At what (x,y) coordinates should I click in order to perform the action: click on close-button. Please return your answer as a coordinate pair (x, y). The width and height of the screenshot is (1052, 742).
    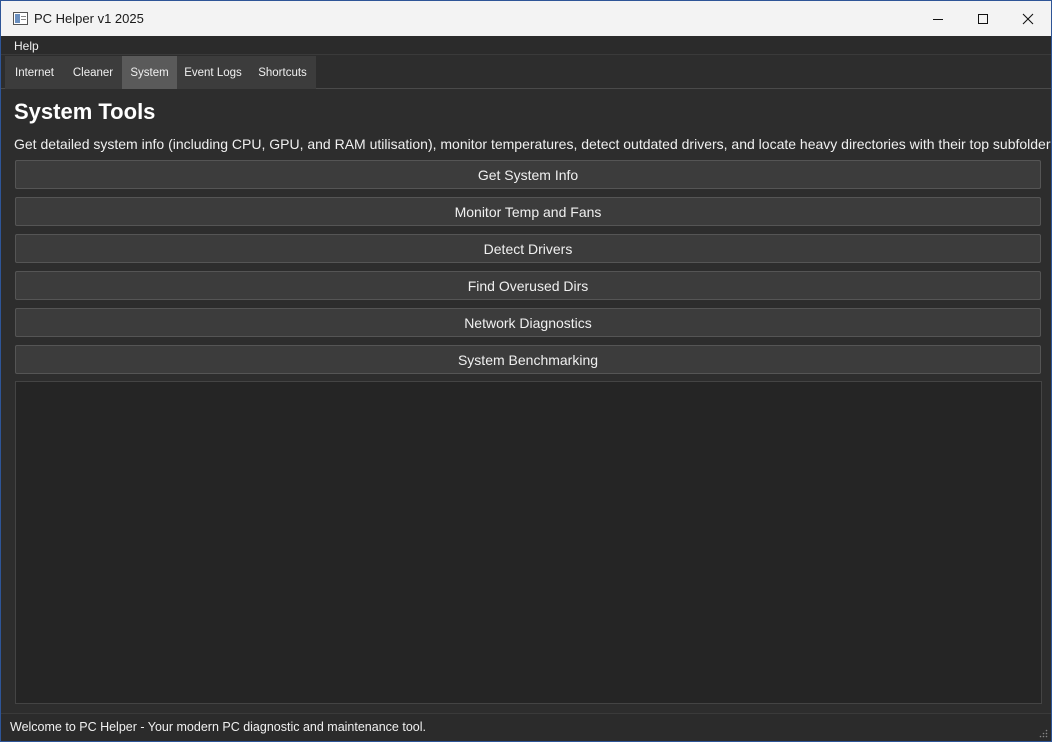
    Looking at the image, I should click on (1028, 18).